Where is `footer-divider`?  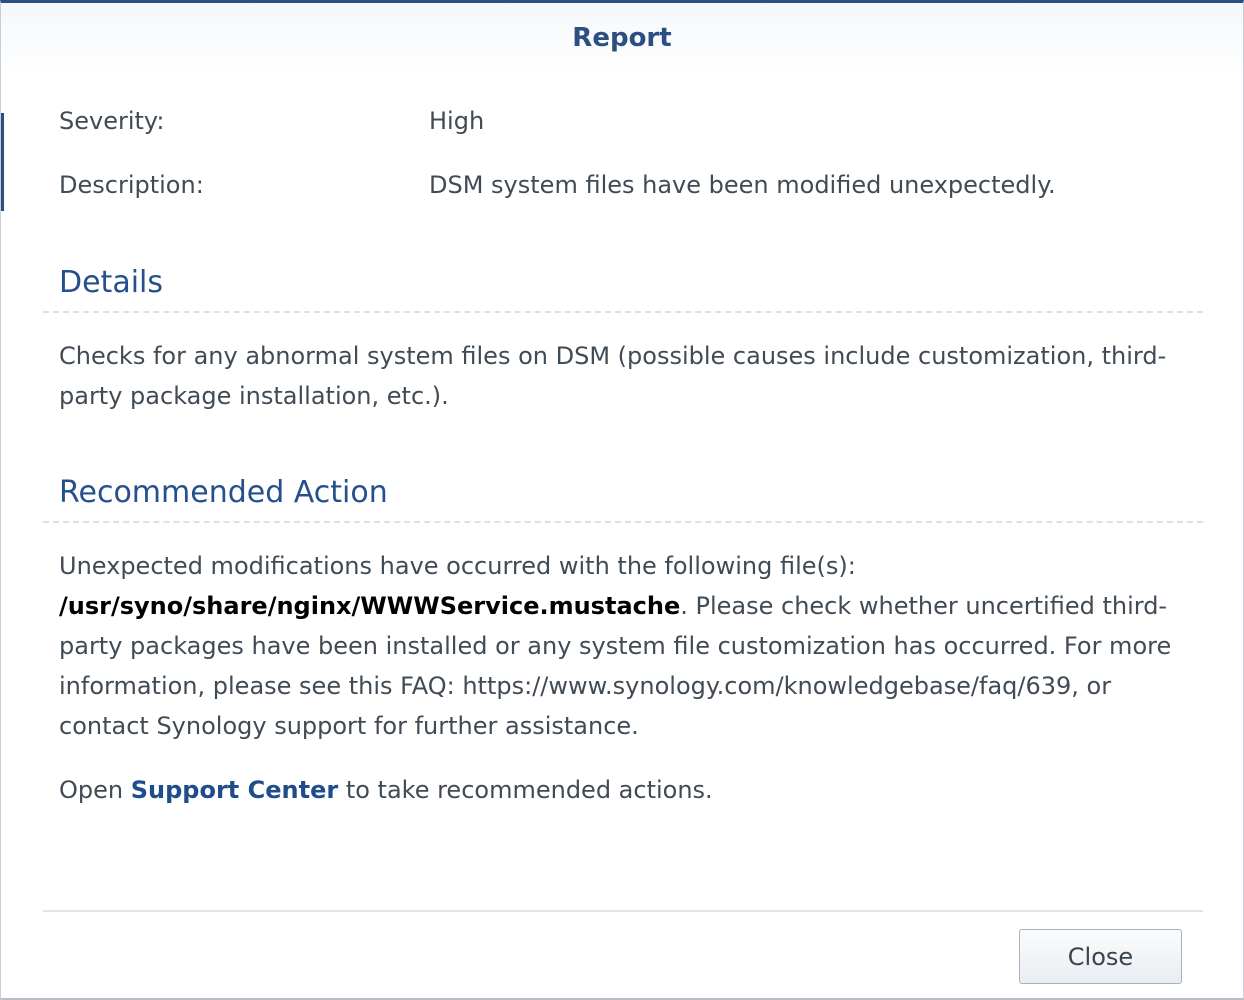
footer-divider is located at coordinates (623, 911).